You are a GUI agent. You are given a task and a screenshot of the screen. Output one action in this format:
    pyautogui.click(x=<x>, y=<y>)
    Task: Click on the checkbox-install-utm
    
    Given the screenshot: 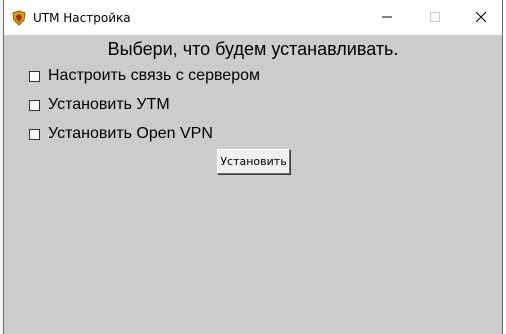 What is the action you would take?
    pyautogui.click(x=34, y=105)
    